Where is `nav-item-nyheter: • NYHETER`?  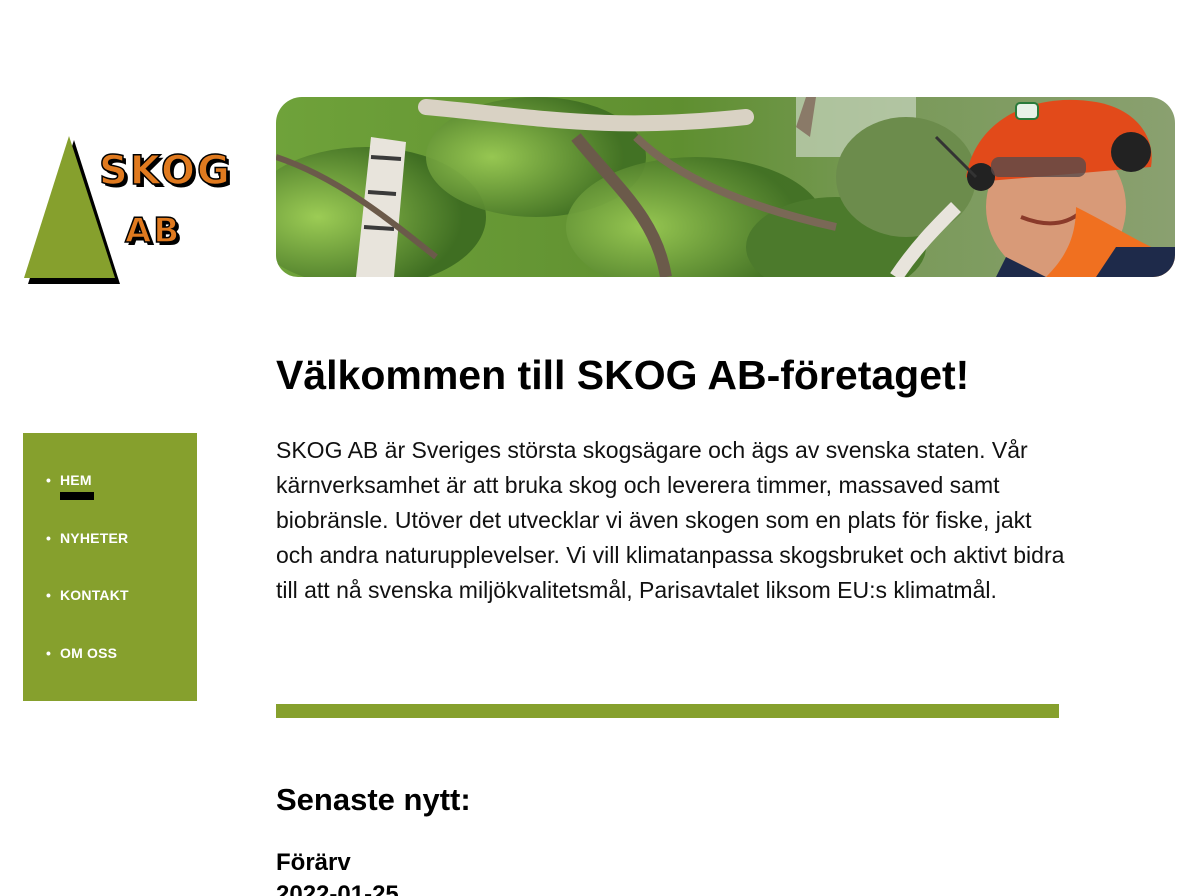
nav-item-nyheter: • NYHETER is located at coordinates (87, 538).